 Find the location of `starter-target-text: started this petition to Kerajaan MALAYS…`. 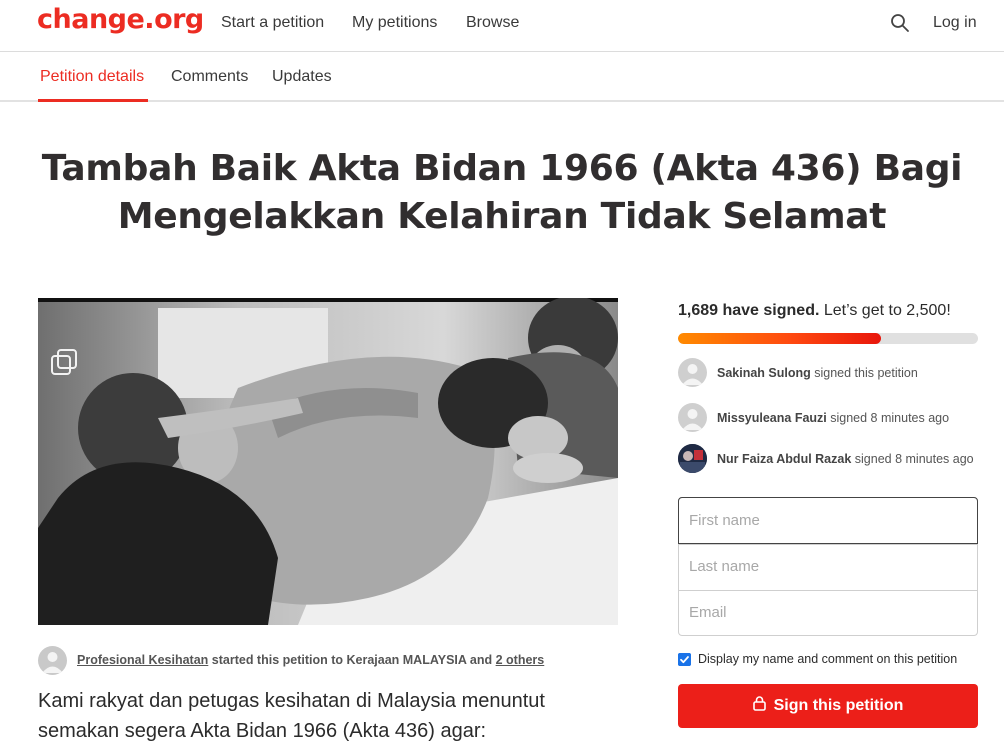

starter-target-text: started this petition to Kerajaan MALAYS… is located at coordinates (352, 660).